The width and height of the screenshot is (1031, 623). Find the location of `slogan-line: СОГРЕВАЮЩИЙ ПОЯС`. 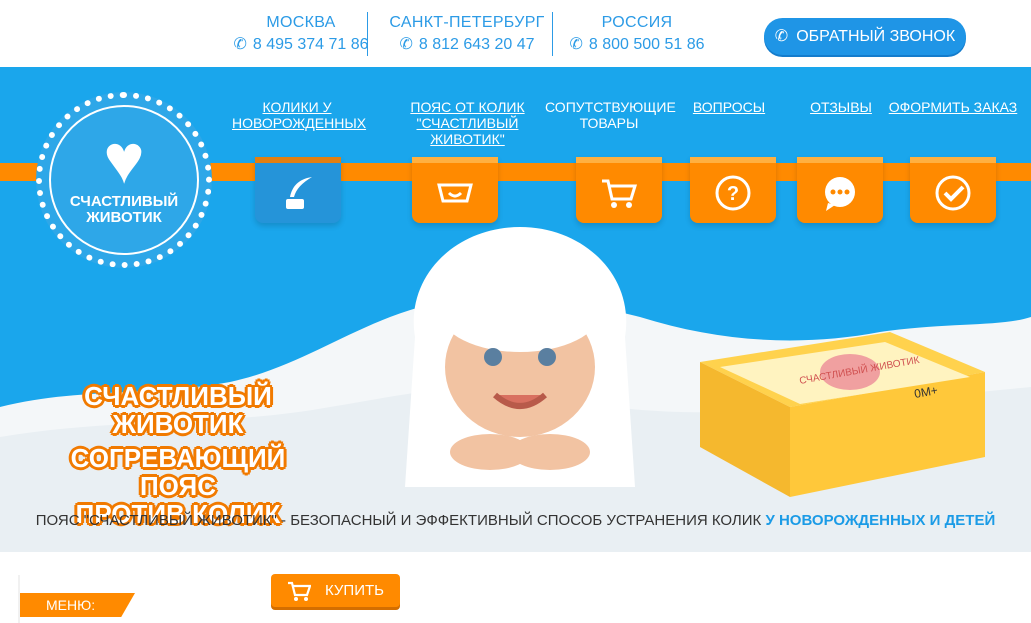

slogan-line: СОГРЕВАЮЩИЙ ПОЯС is located at coordinates (178, 472).